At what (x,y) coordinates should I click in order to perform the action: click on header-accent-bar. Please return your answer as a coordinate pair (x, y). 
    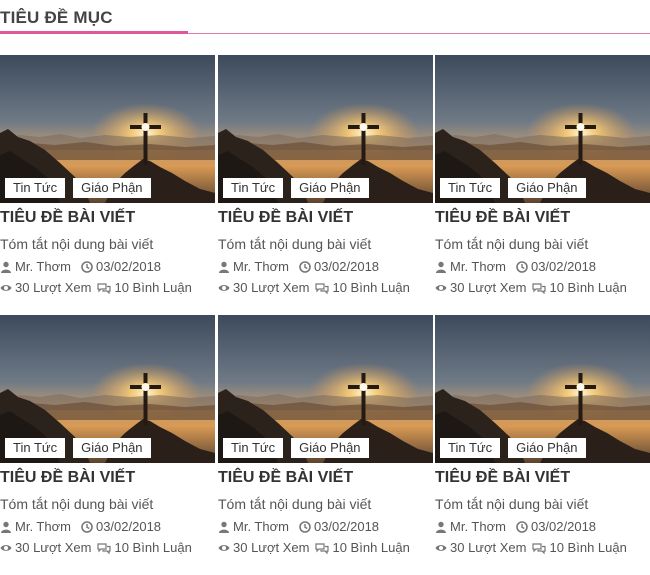
    Looking at the image, I should click on (94, 32).